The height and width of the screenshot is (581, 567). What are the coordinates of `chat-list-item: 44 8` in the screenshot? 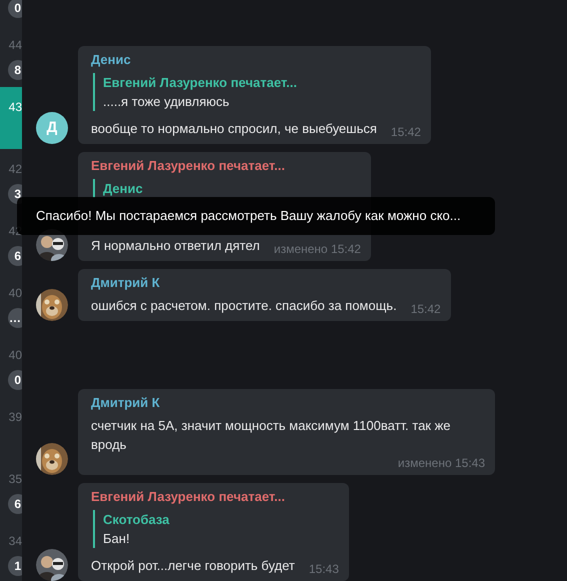 It's located at (11, 56).